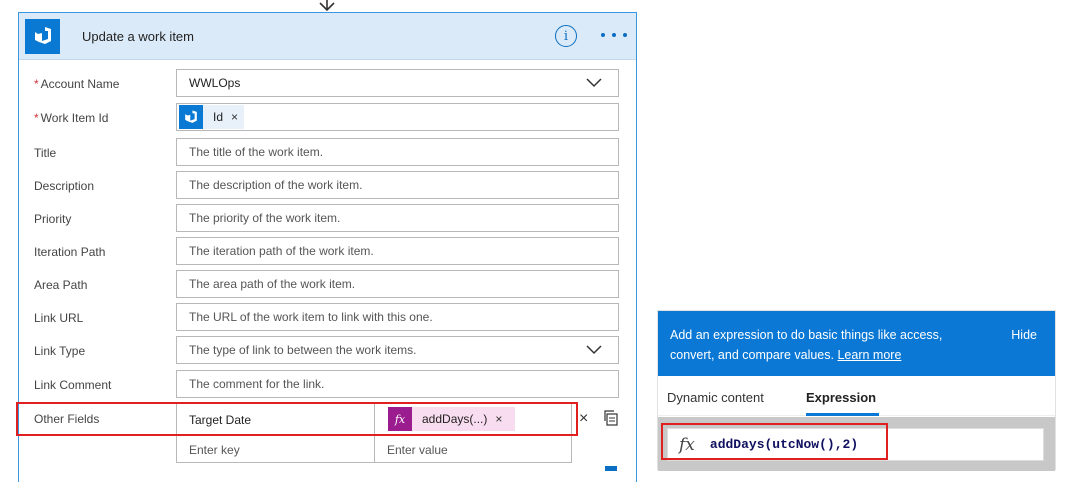  Describe the element at coordinates (397, 185) in the screenshot. I see `description-input: The description of the work item.` at that location.